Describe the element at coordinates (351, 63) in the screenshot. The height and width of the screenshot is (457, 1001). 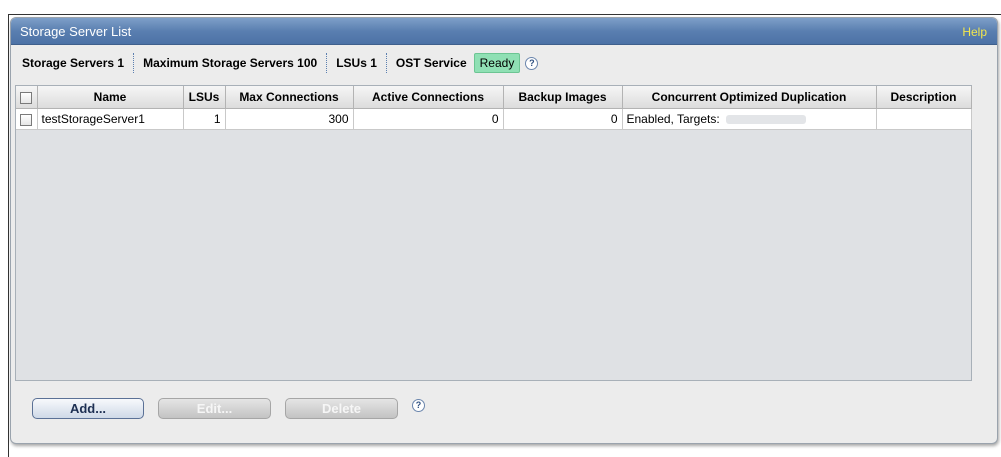
I see `lsus-label: LSUs` at that location.